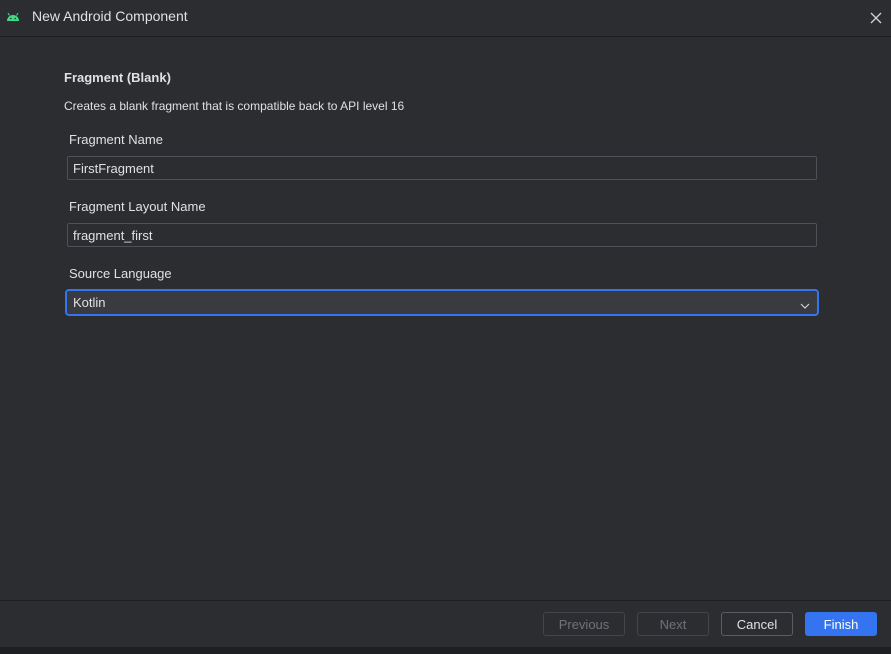  Describe the element at coordinates (442, 168) in the screenshot. I see `fragment-name-input` at that location.